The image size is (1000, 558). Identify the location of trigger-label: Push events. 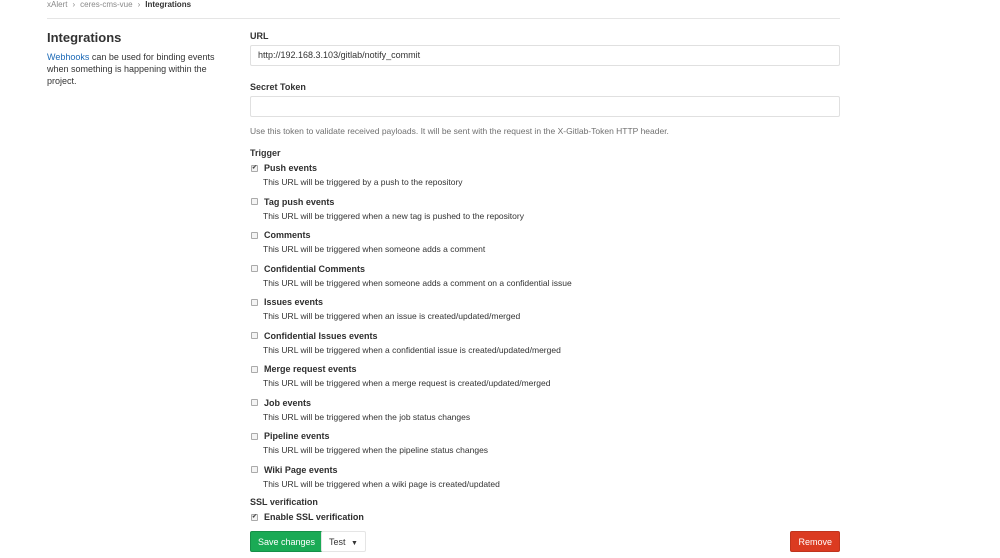
(291, 168).